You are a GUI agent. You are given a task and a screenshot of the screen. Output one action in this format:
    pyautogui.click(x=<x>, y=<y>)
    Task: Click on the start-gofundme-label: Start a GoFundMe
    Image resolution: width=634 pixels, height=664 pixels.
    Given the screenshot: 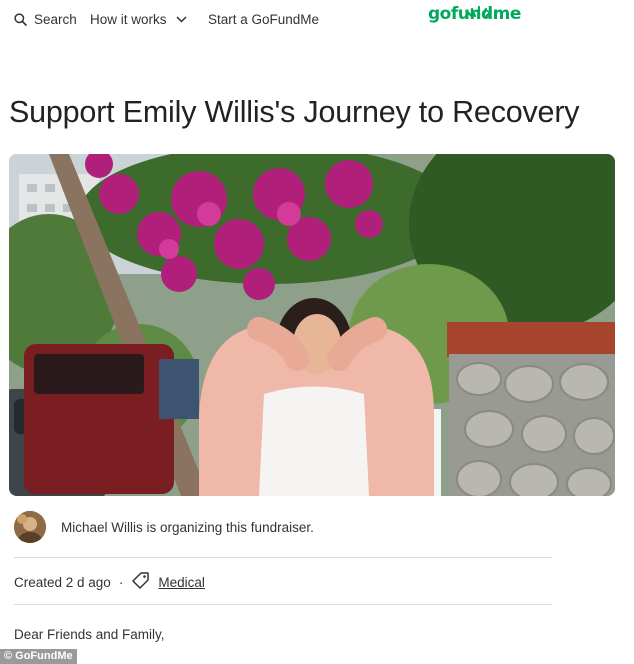 What is the action you would take?
    pyautogui.click(x=264, y=19)
    